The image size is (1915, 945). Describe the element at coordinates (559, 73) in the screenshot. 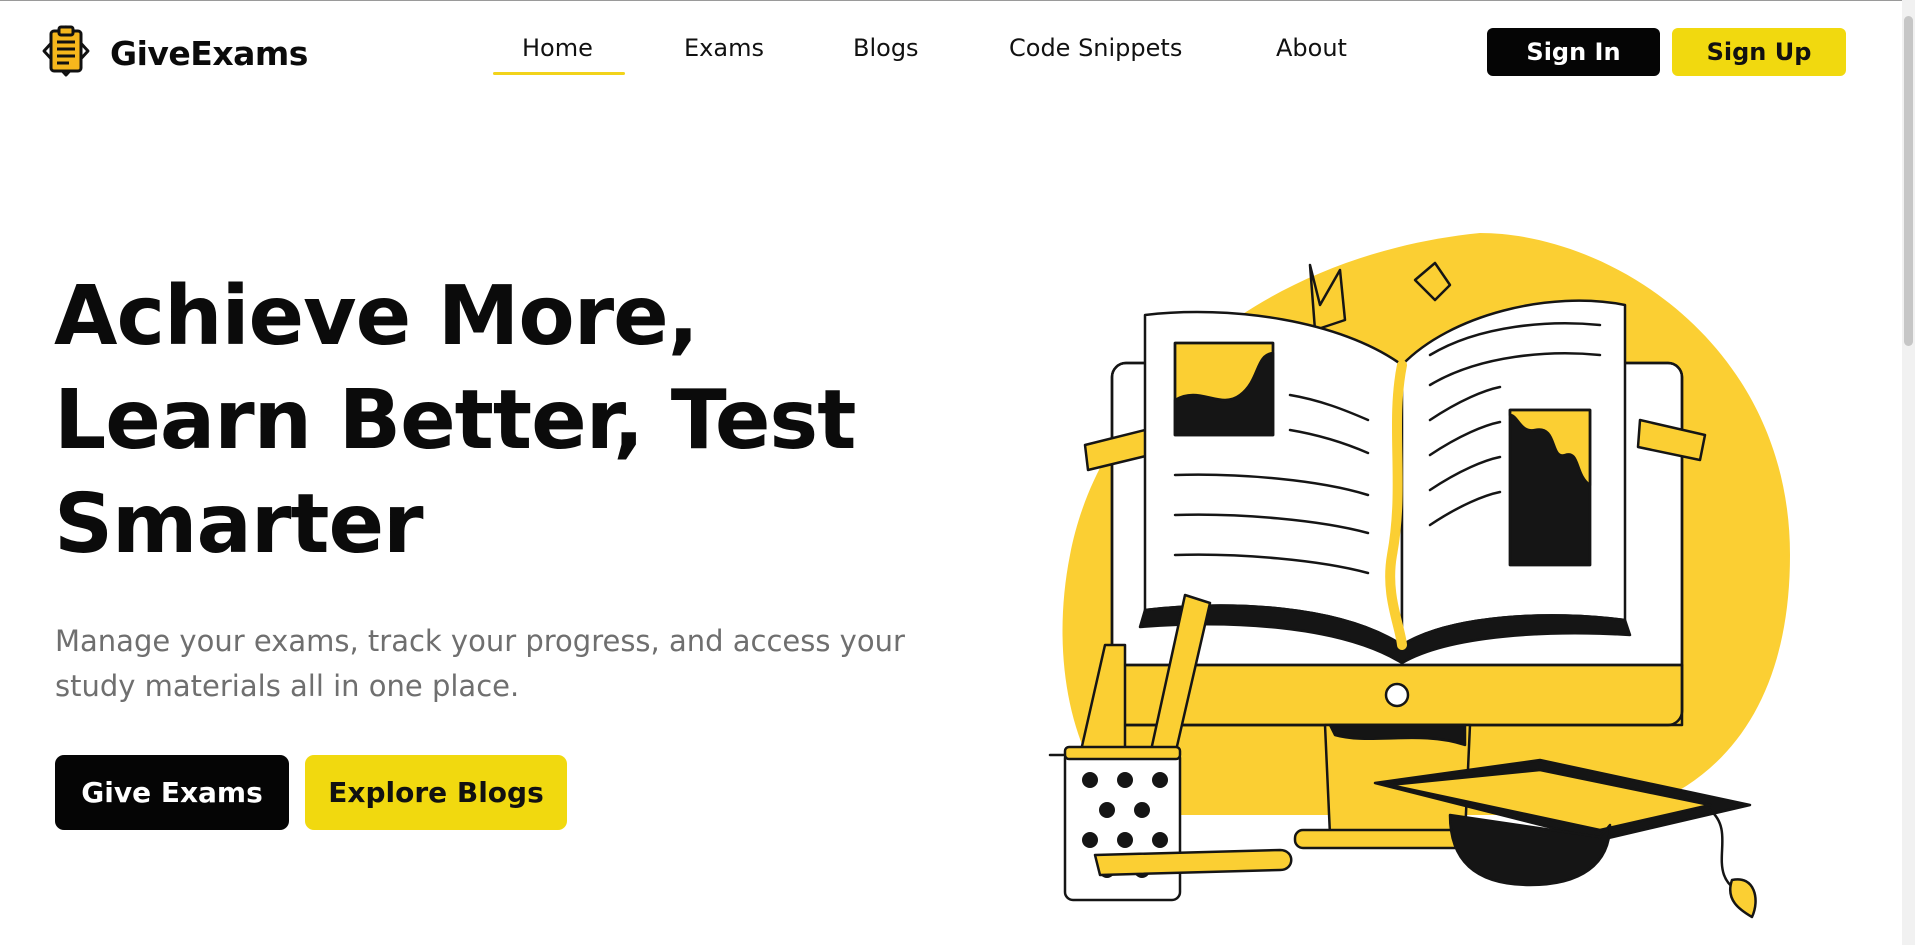

I see `active-nav-indicator` at that location.